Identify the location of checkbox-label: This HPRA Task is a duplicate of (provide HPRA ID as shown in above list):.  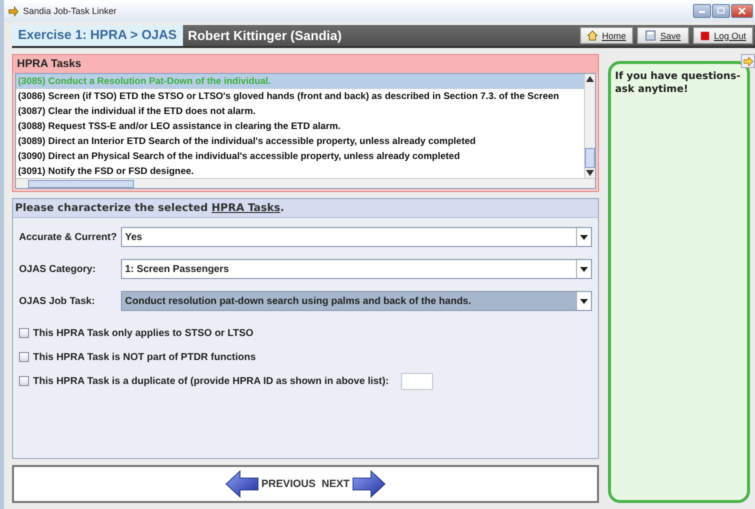
(211, 381).